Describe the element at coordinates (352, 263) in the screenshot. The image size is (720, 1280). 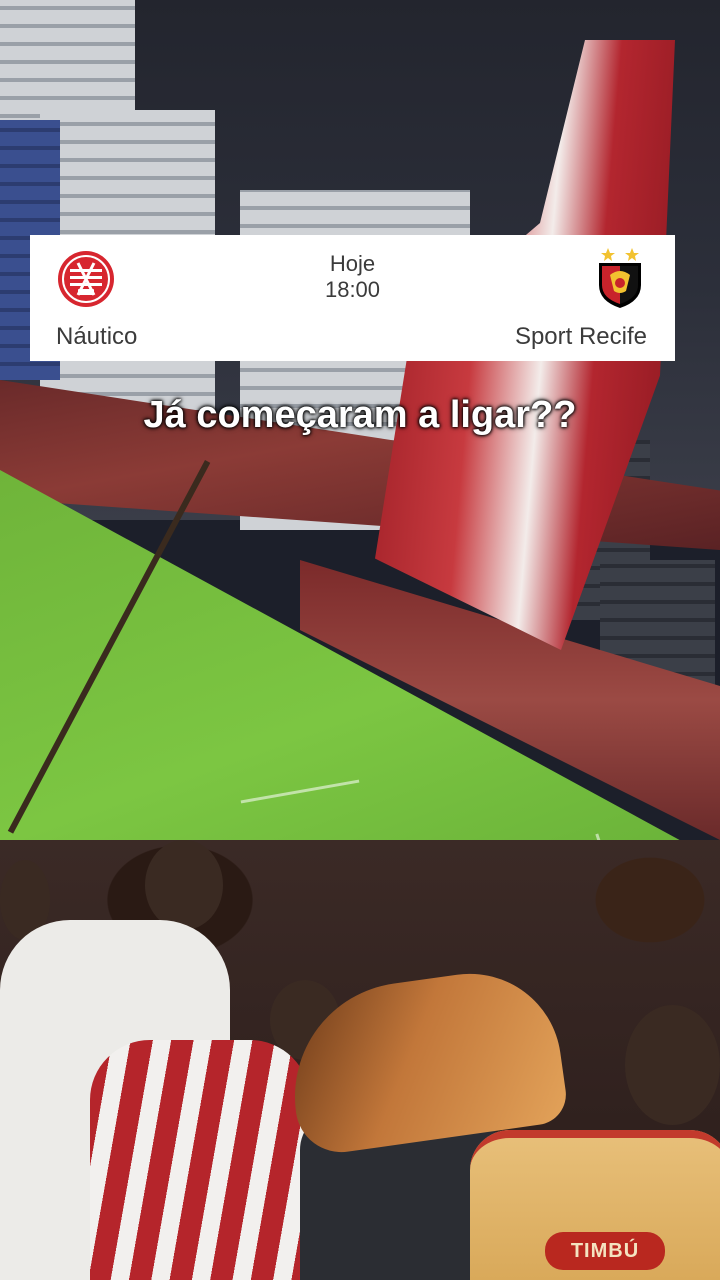
I see `match-day: Hoje` at that location.